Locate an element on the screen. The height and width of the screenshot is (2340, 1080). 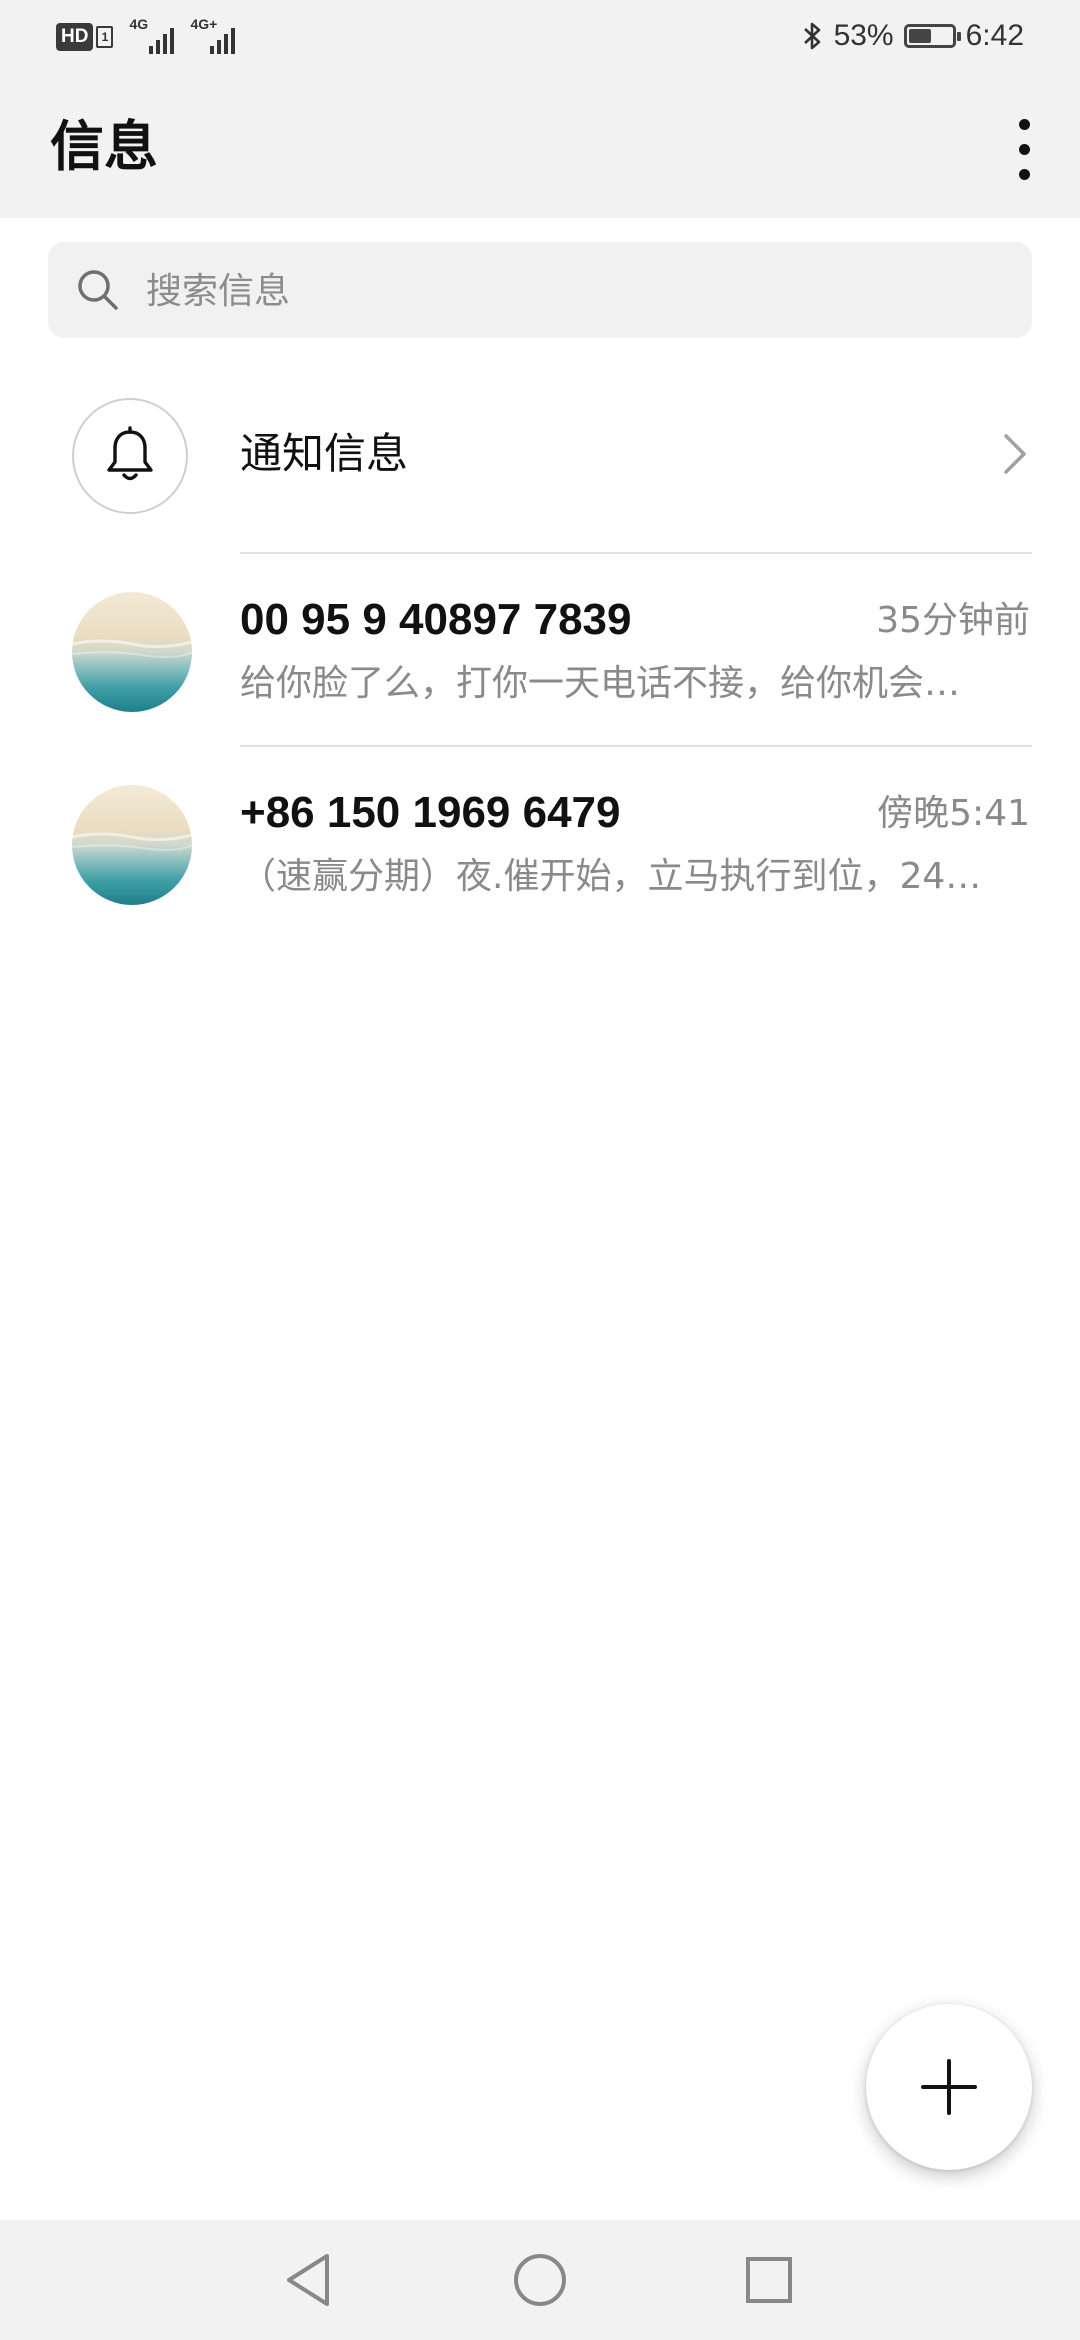
new-message-button is located at coordinates (949, 2087).